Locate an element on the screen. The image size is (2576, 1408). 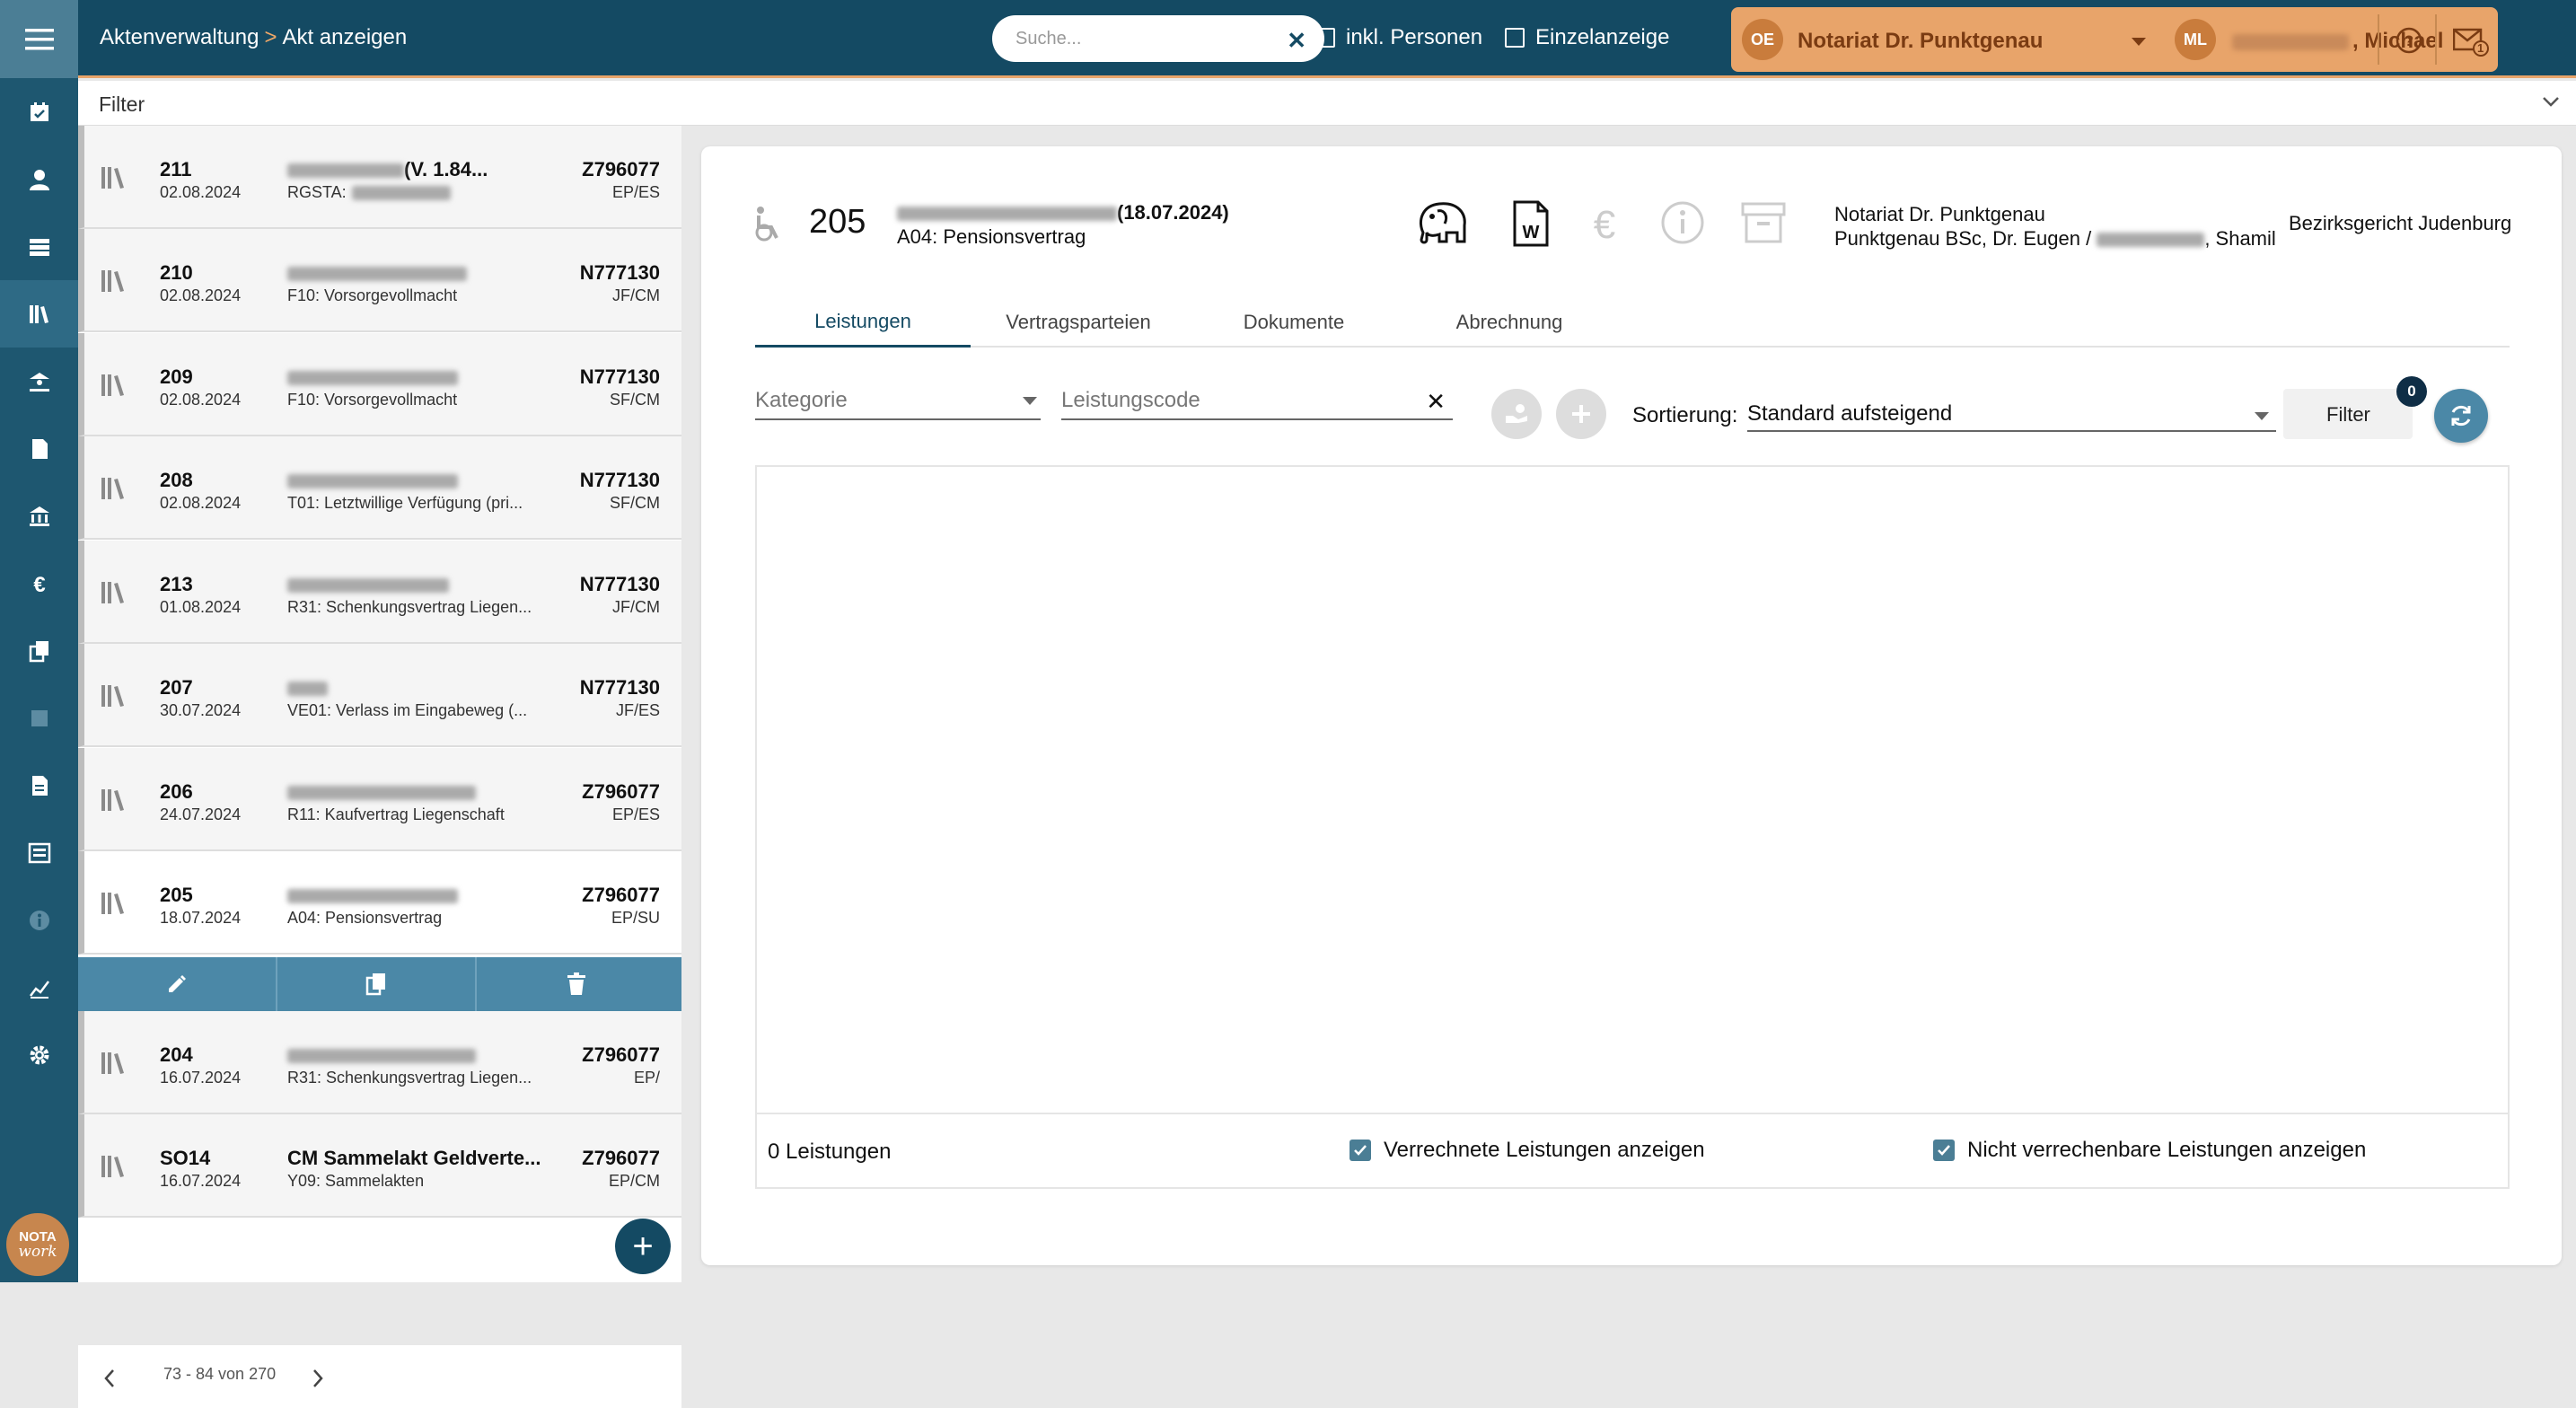
nav-item-person is located at coordinates (39, 179).